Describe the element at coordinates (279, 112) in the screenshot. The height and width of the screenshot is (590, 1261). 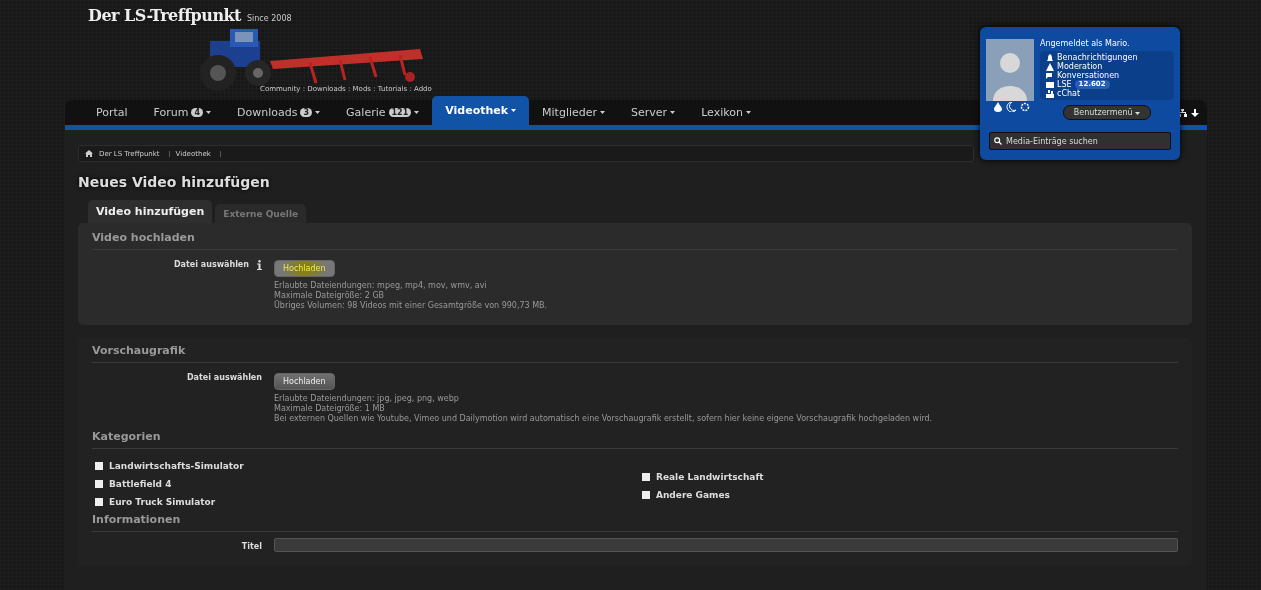
I see `nav-tab: Downloads 3` at that location.